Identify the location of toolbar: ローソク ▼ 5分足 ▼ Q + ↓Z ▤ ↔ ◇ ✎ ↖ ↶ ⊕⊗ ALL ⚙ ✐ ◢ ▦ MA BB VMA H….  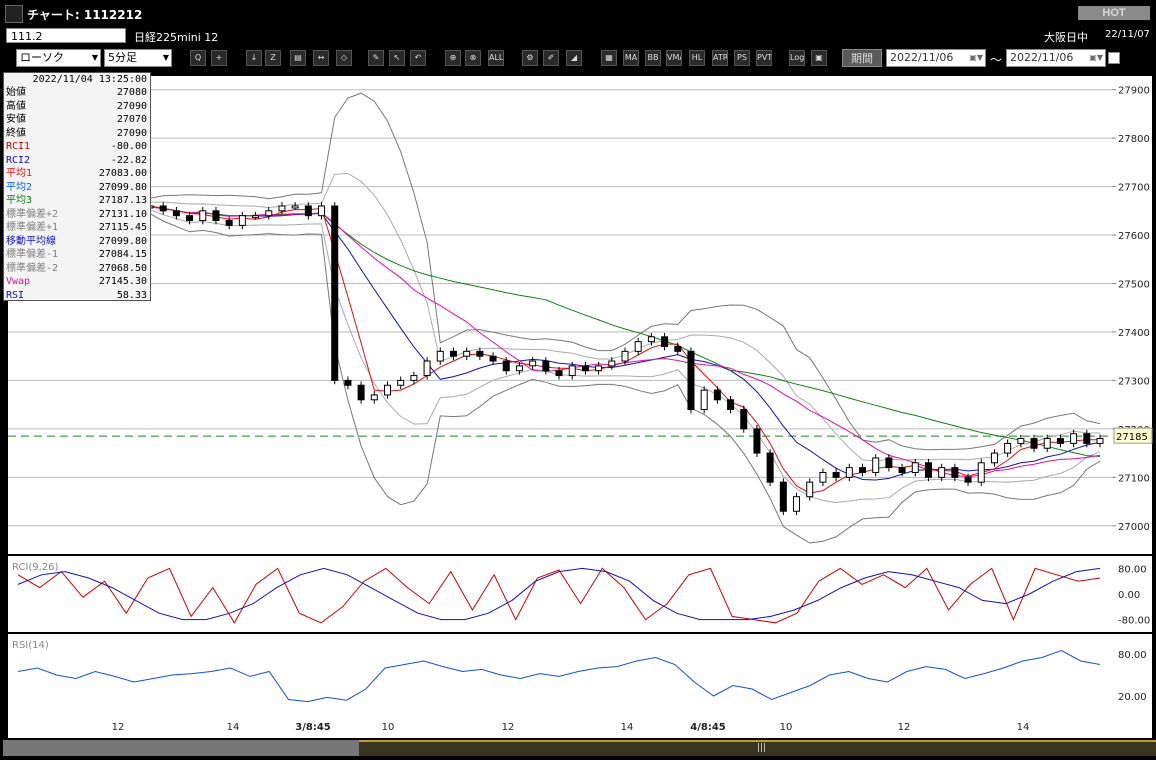
(578, 58).